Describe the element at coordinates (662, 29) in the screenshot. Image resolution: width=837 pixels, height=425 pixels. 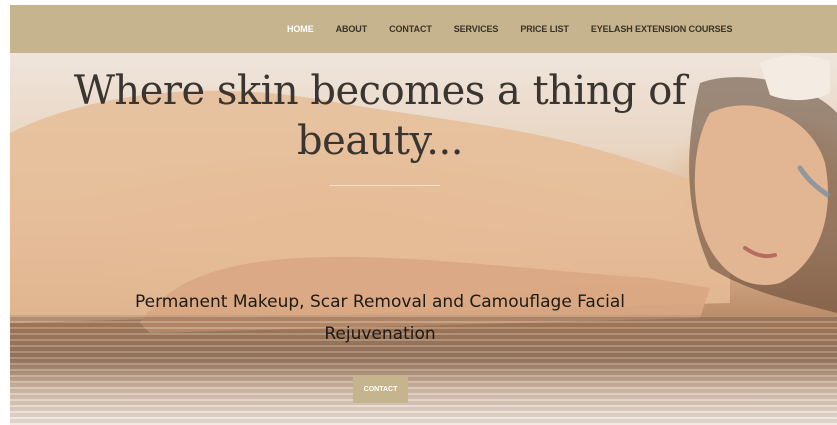
I see `nav-item-eyelash-extension-courses: EYELASH EXTENSION COURSES` at that location.